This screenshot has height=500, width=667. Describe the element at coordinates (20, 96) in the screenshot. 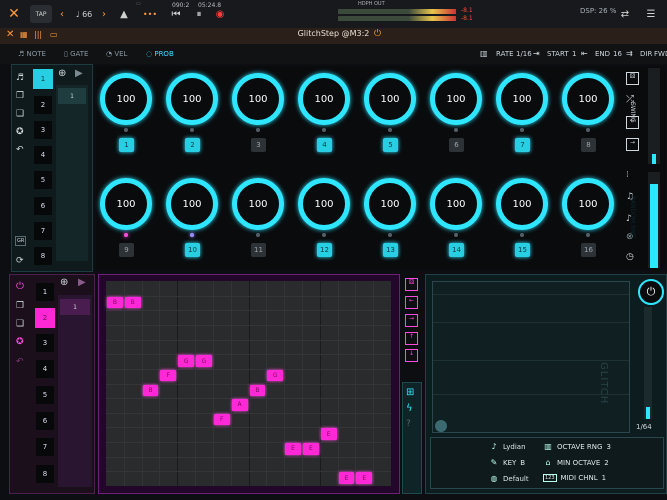

I see `copy-icon: ❐` at that location.